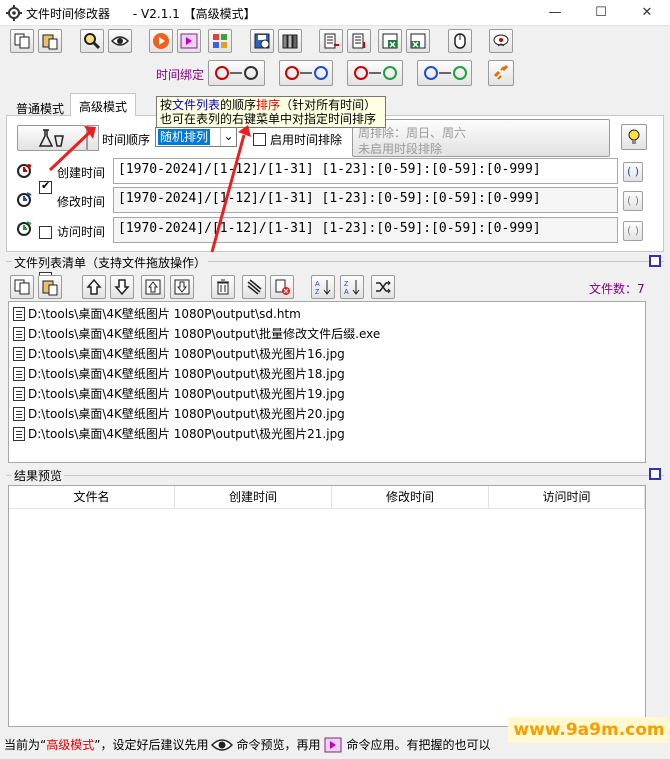  Describe the element at coordinates (410, 497) in the screenshot. I see `column-header-modified: 修改时间` at that location.